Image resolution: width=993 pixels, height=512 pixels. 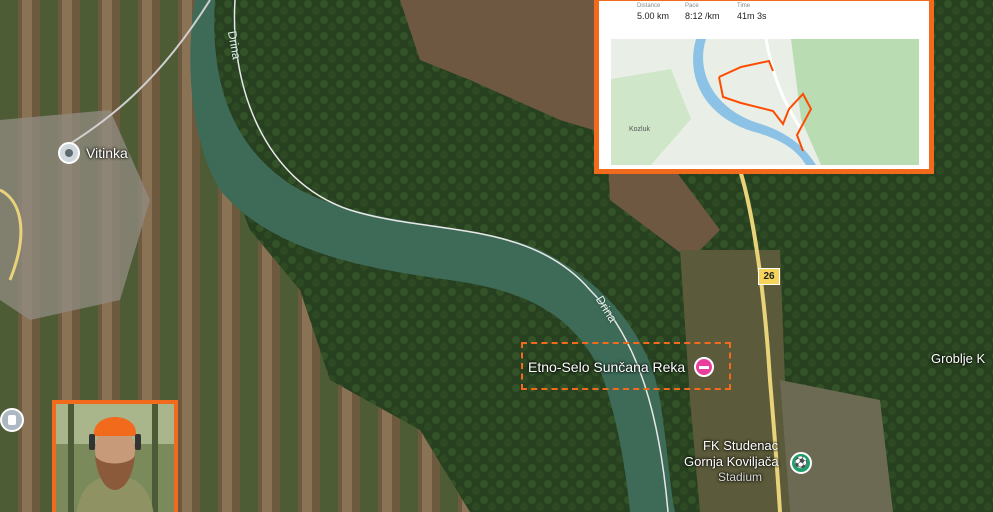 I want to click on place-gornja-koviljaca: Gornja Koviljača, so click(x=731, y=461).